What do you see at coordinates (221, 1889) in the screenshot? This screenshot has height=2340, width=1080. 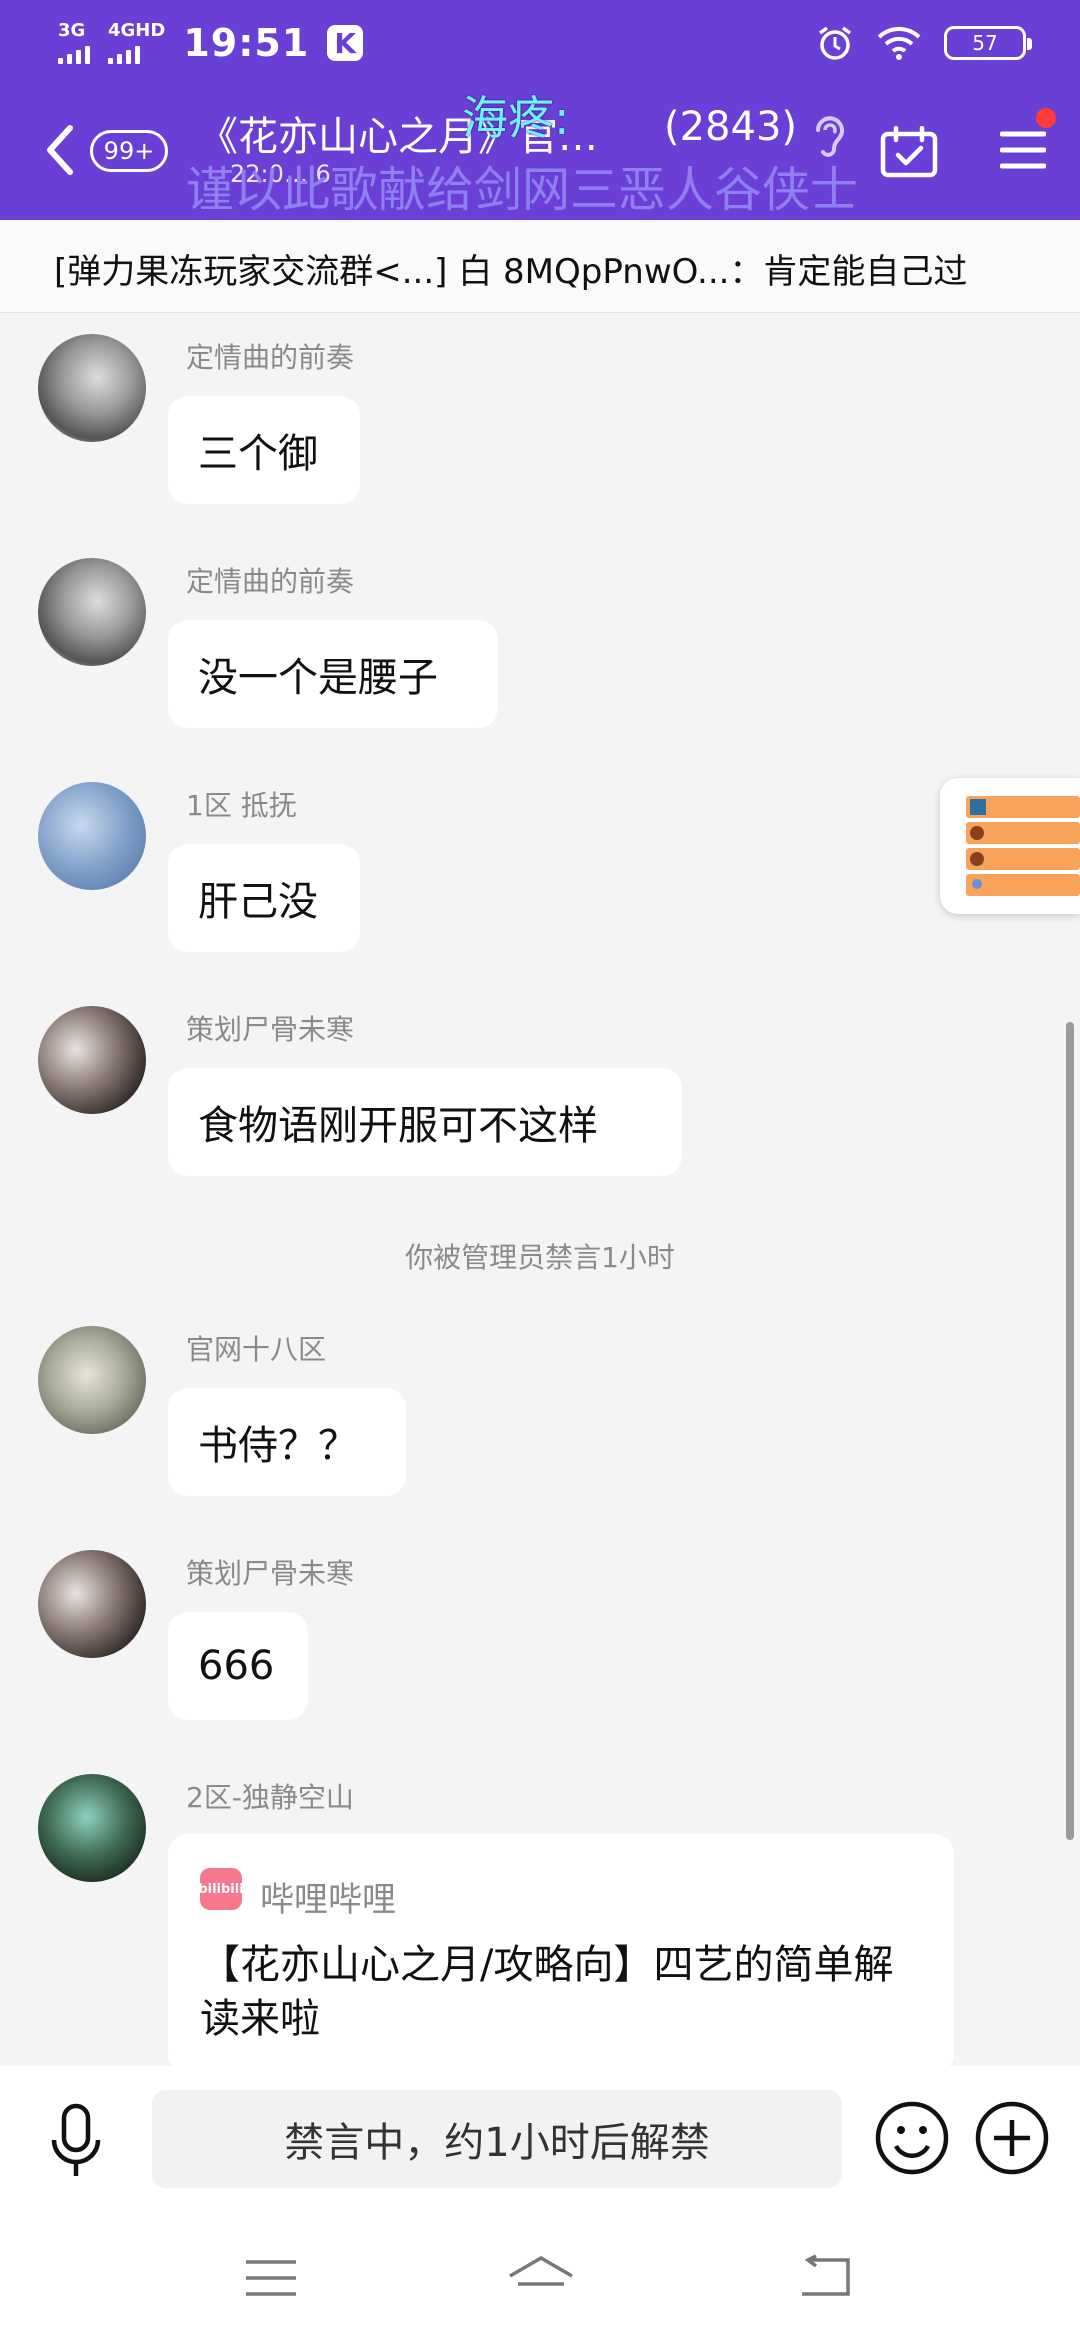 I see `bilibili-icon: bilibili` at bounding box center [221, 1889].